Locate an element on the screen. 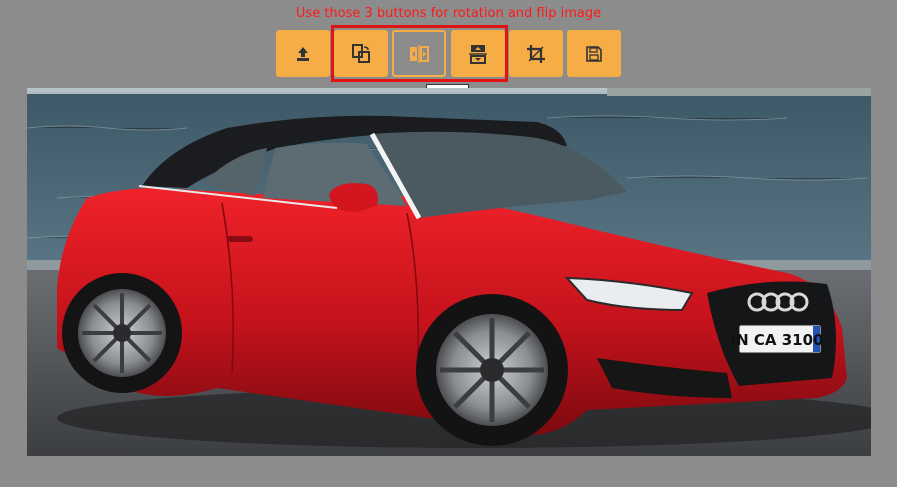 This screenshot has height=487, width=897. save-icon is located at coordinates (594, 53).